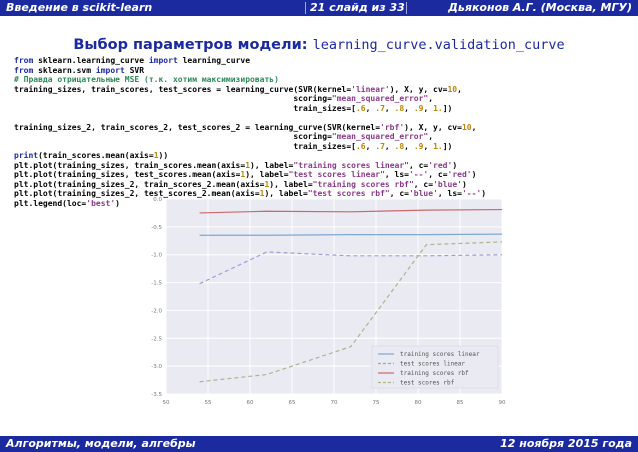 This screenshot has width=638, height=452. I want to click on code-line: print(train_scores.mean(axis=1)), so click(324, 156).